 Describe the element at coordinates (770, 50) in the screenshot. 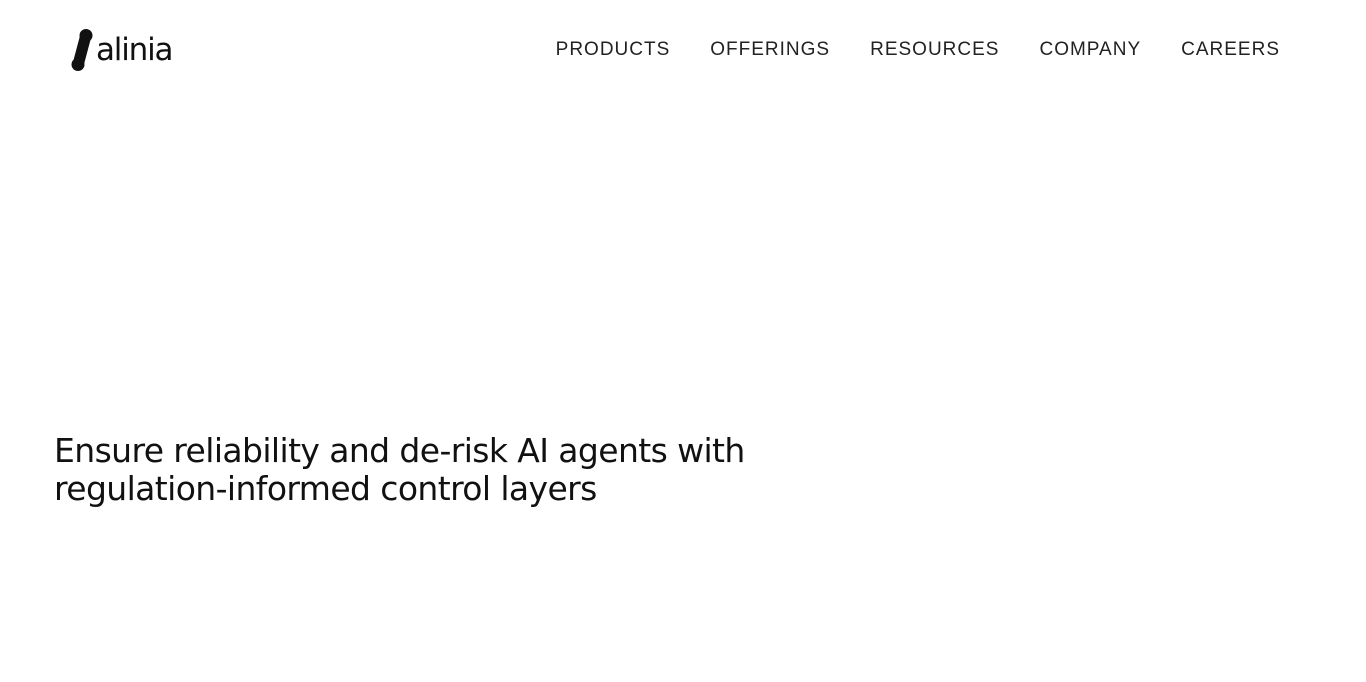

I see `nav-item-offerings: OFFERINGS` at that location.